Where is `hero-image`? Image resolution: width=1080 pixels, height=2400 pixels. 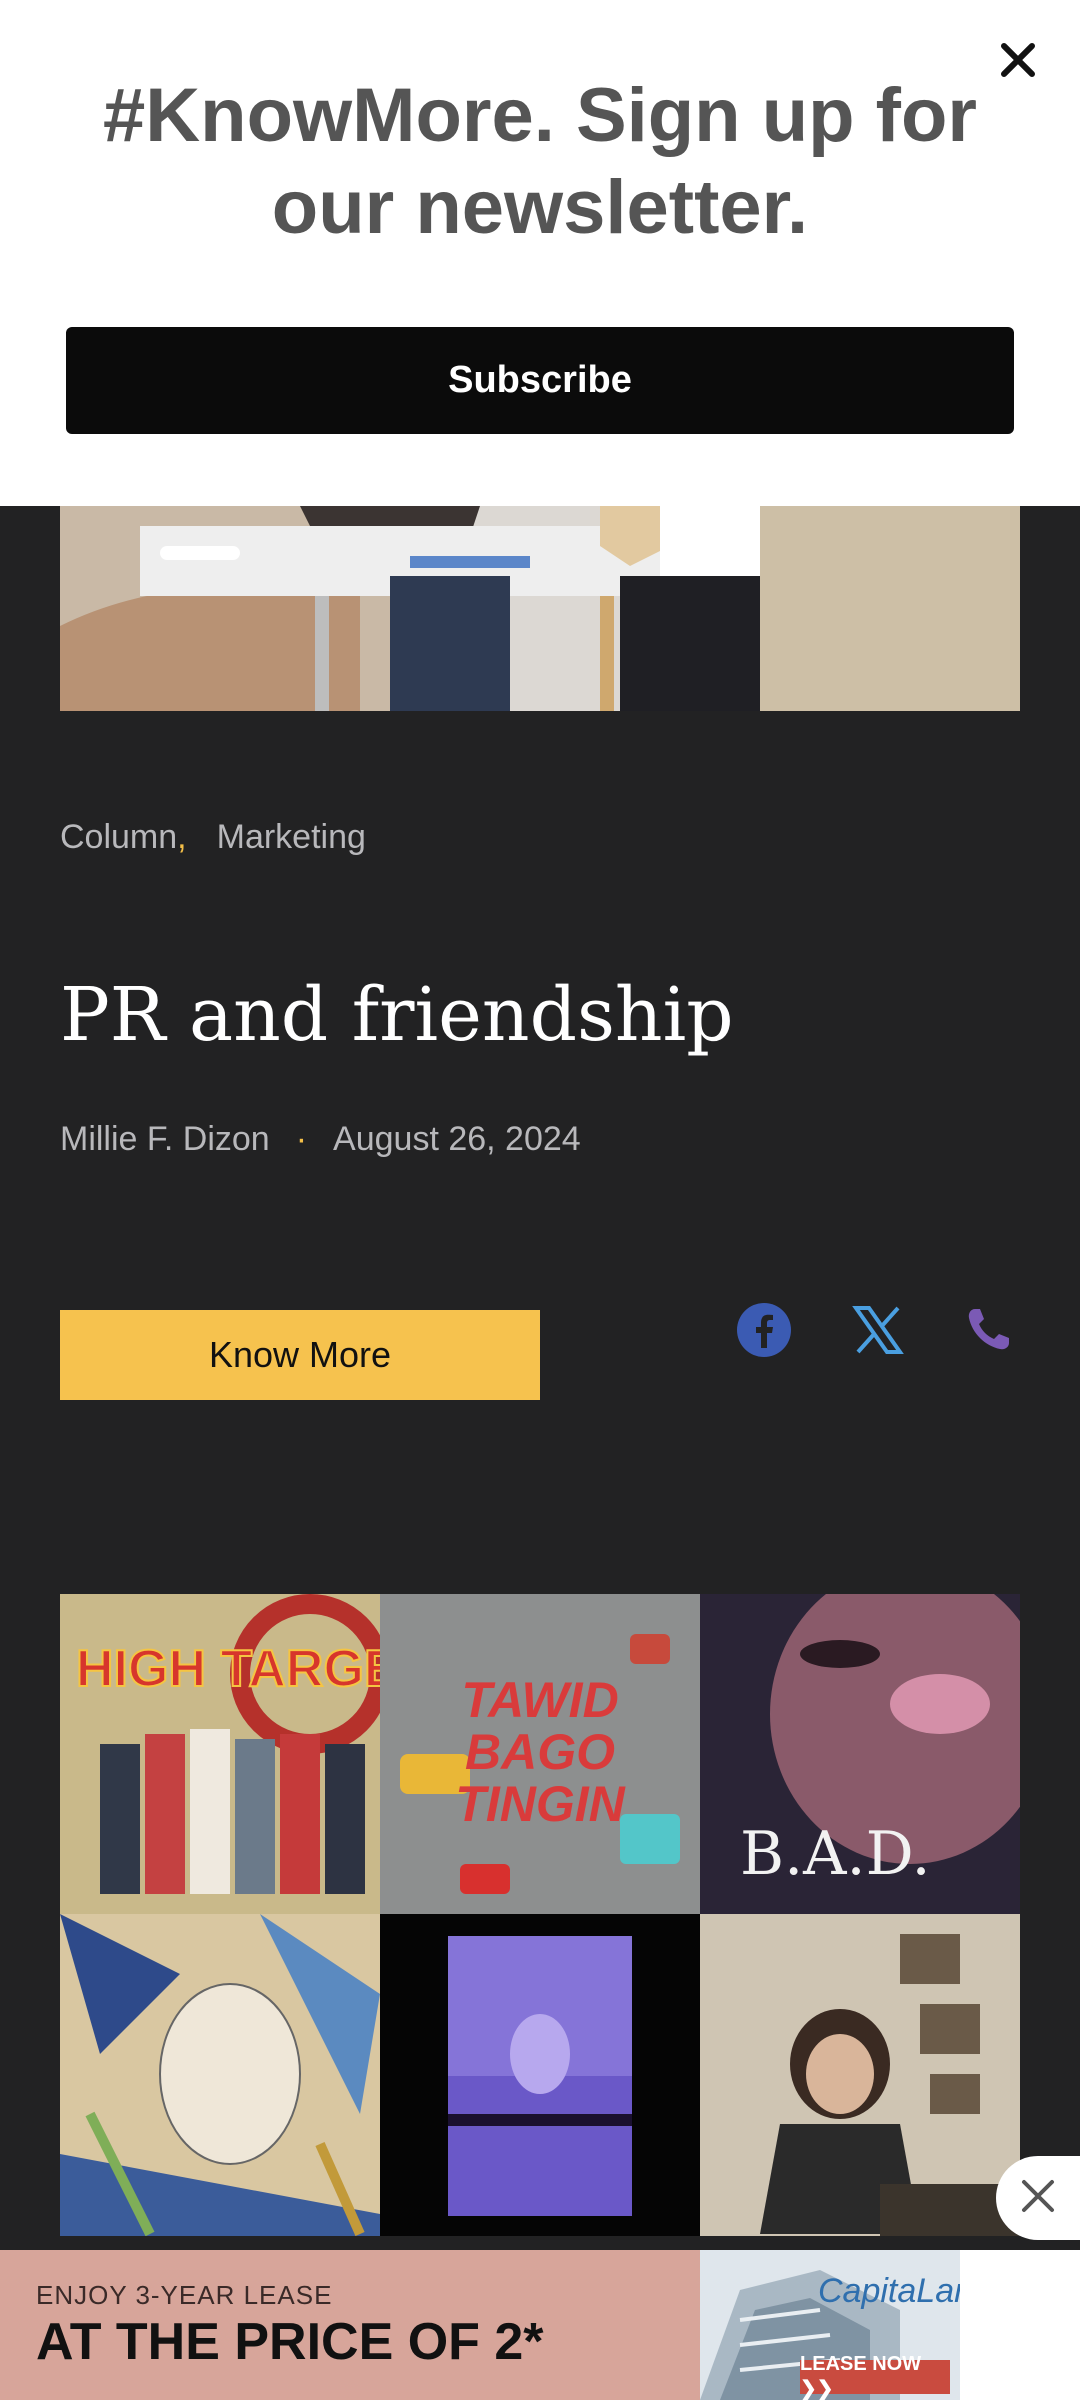
hero-image is located at coordinates (540, 608).